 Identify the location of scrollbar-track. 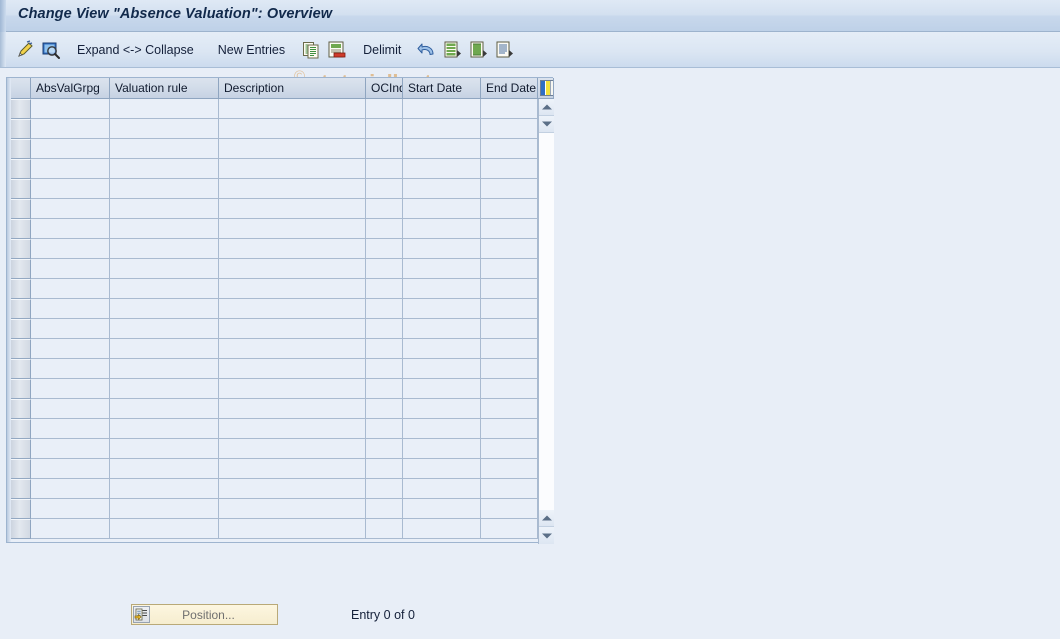
(546, 321).